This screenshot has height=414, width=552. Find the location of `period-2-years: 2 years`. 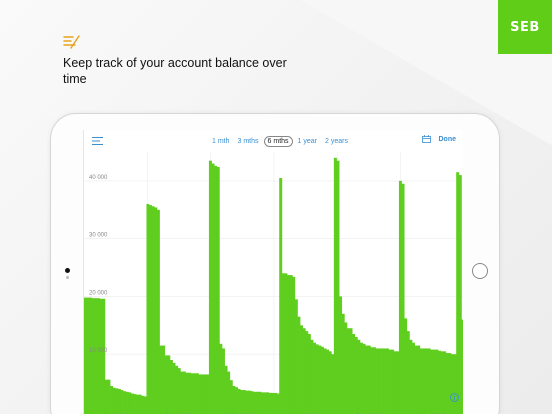

period-2-years: 2 years is located at coordinates (336, 141).